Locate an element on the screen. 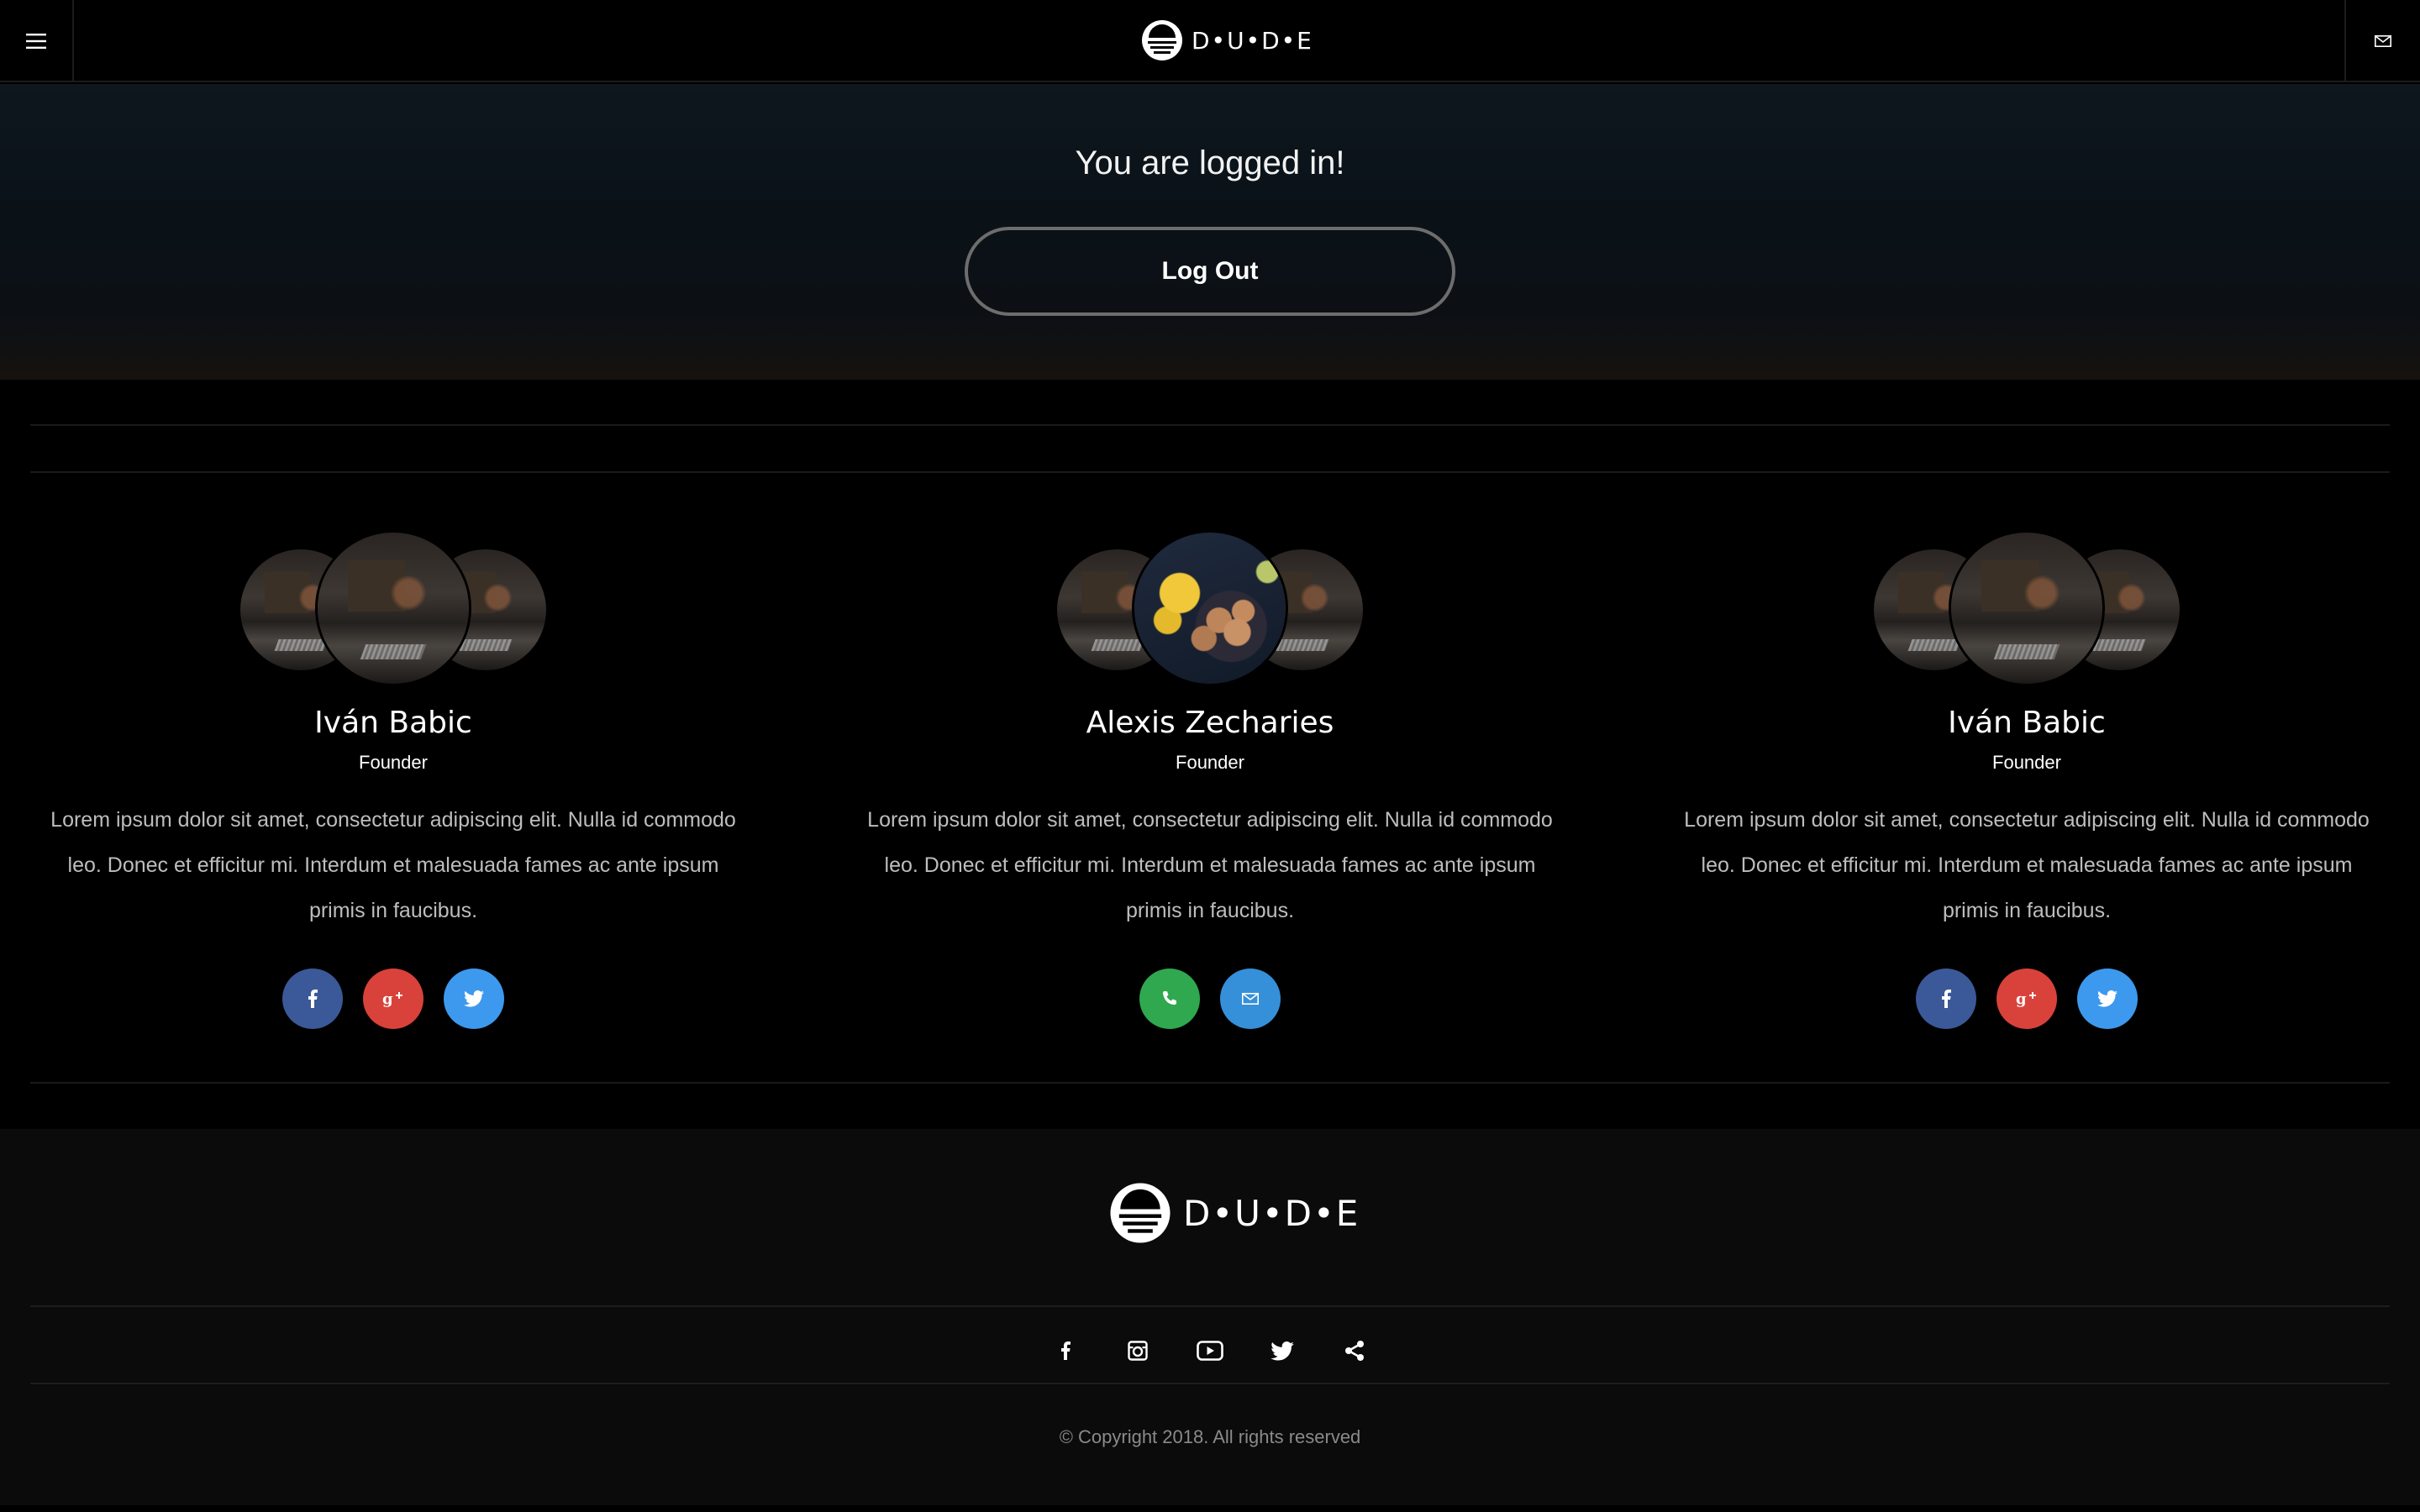 The width and height of the screenshot is (2420, 1512). menu-button is located at coordinates (37, 41).